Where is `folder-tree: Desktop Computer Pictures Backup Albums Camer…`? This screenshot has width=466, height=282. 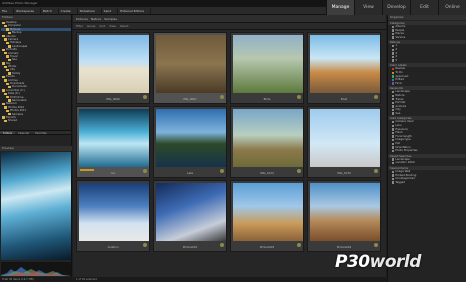
folder-tree: Desktop Computer Pictures Backup Albums Camer… is located at coordinates (35, 75).